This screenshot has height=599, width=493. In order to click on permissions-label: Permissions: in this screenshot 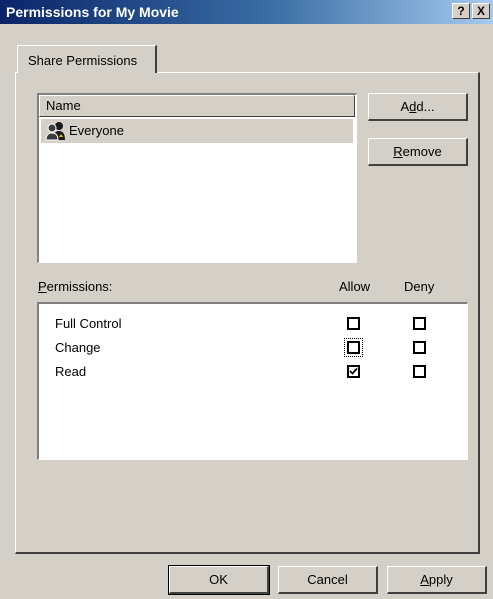, I will do `click(75, 286)`.